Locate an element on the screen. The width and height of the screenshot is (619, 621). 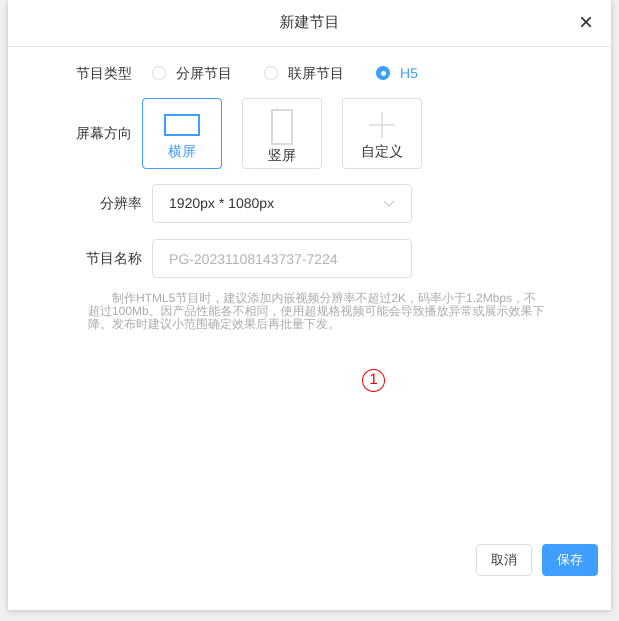
name-input: PG-20231108143737-7224 is located at coordinates (282, 258).